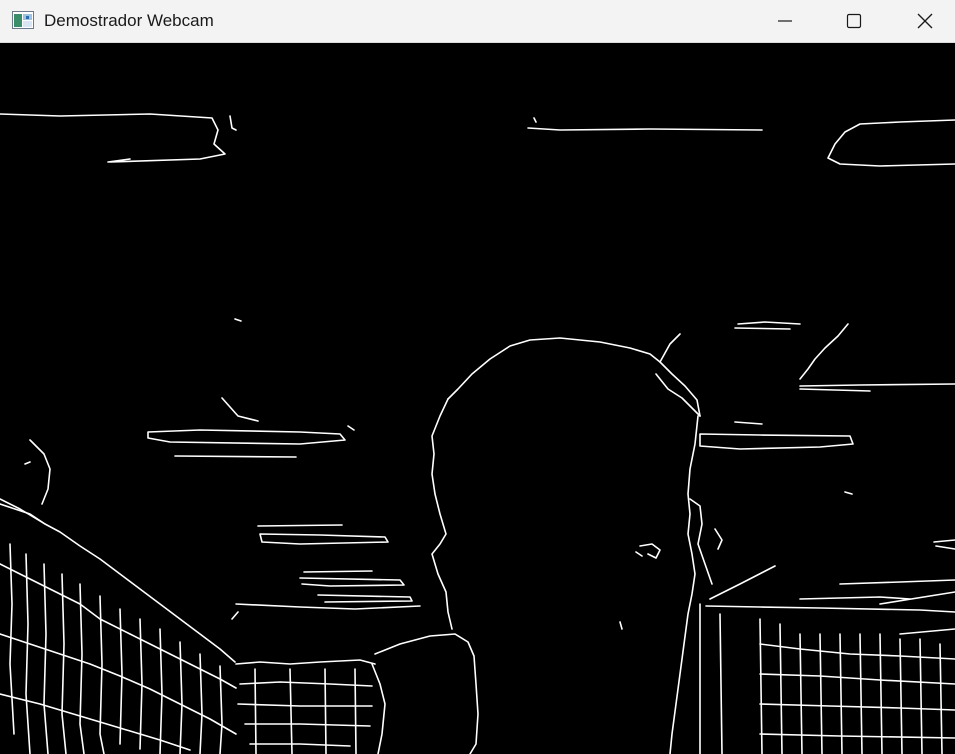 This screenshot has width=955, height=754. Describe the element at coordinates (129, 20) in the screenshot. I see `window-title: Demostrador Webcam` at that location.